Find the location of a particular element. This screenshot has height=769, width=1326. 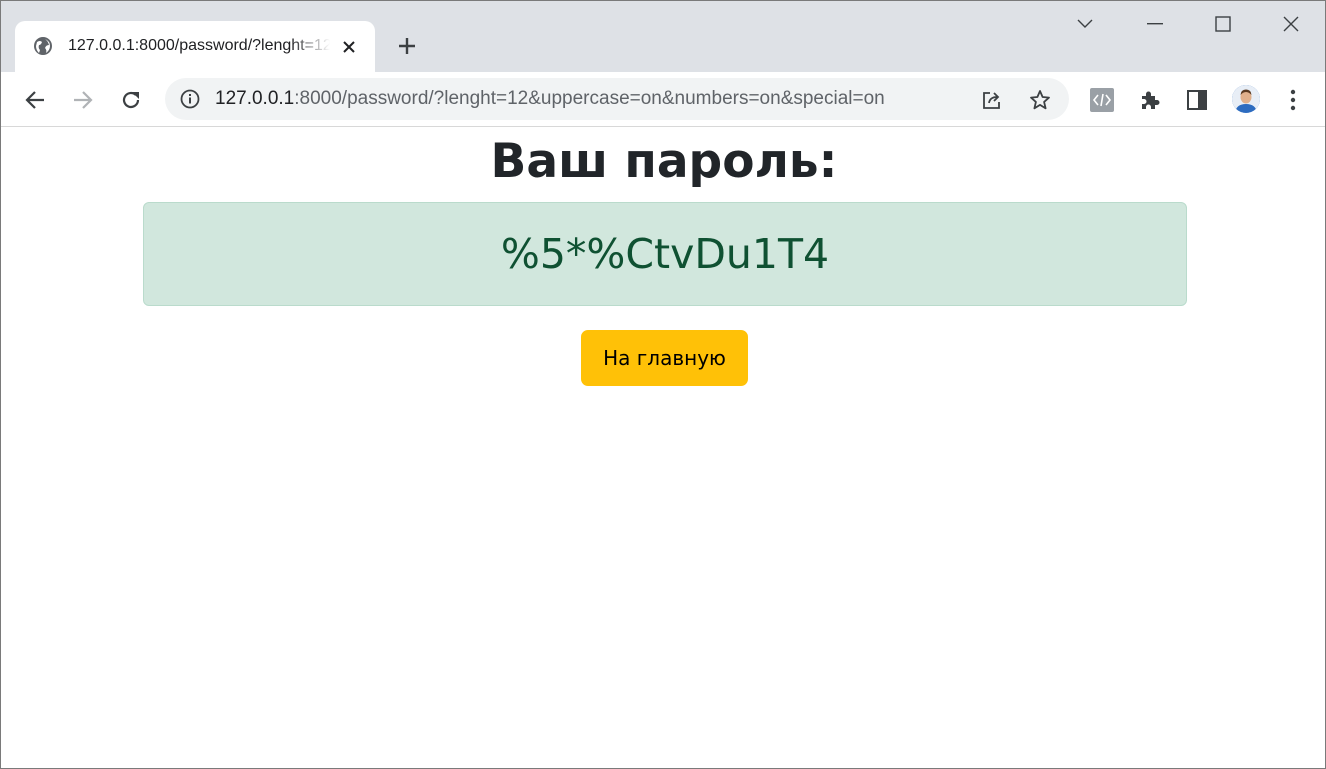

minimize-icon is located at coordinates (1155, 24).